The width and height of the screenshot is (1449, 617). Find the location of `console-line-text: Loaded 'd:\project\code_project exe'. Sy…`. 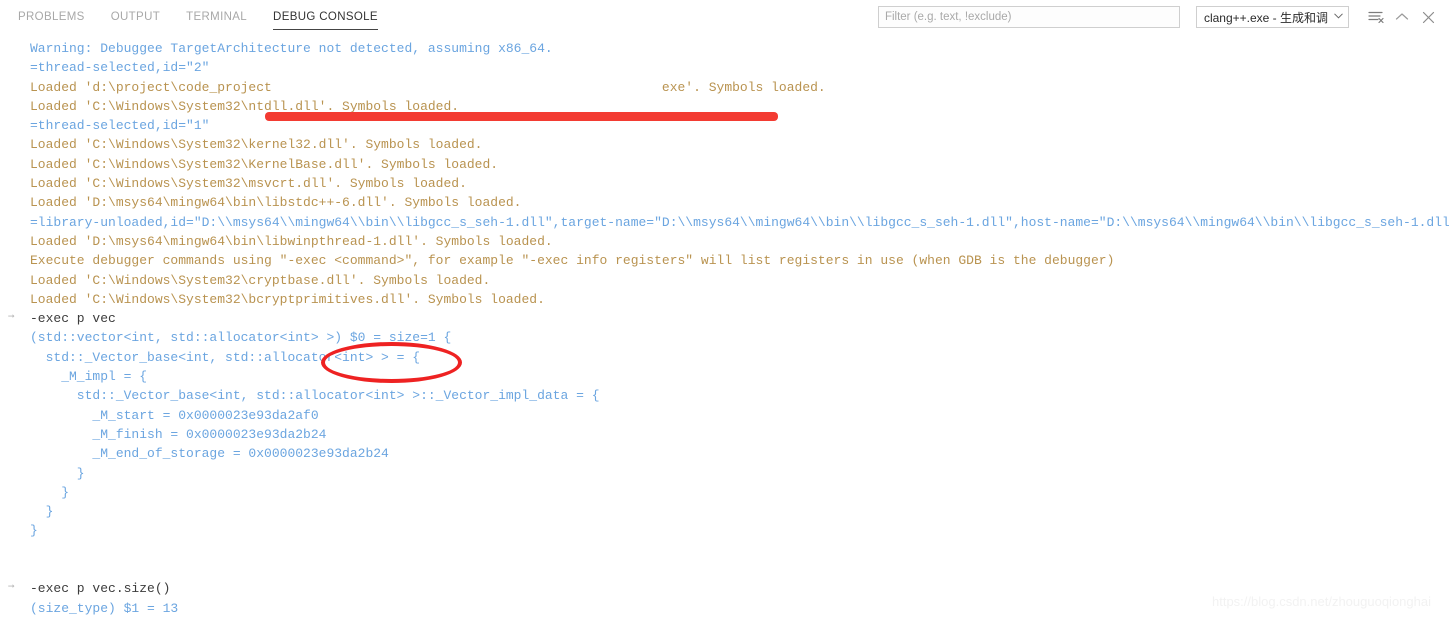

console-line-text: Loaded 'd:\project\code_project exe'. Sy… is located at coordinates (428, 87).